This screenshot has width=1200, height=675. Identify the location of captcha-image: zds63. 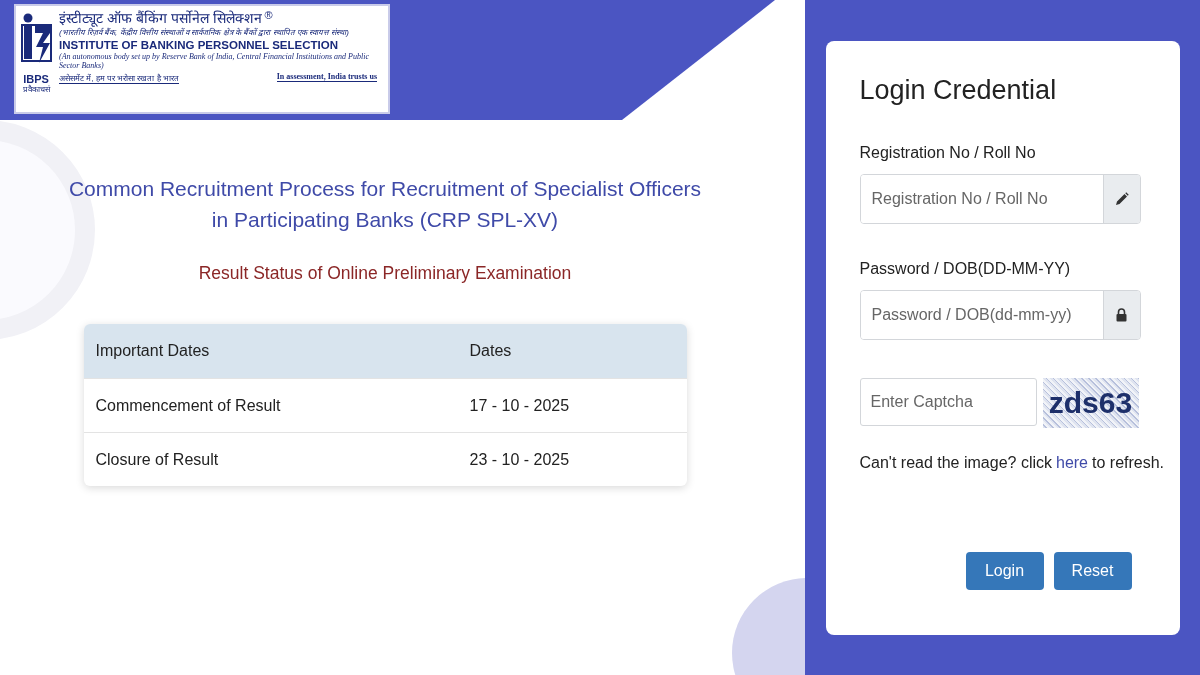
(1090, 402).